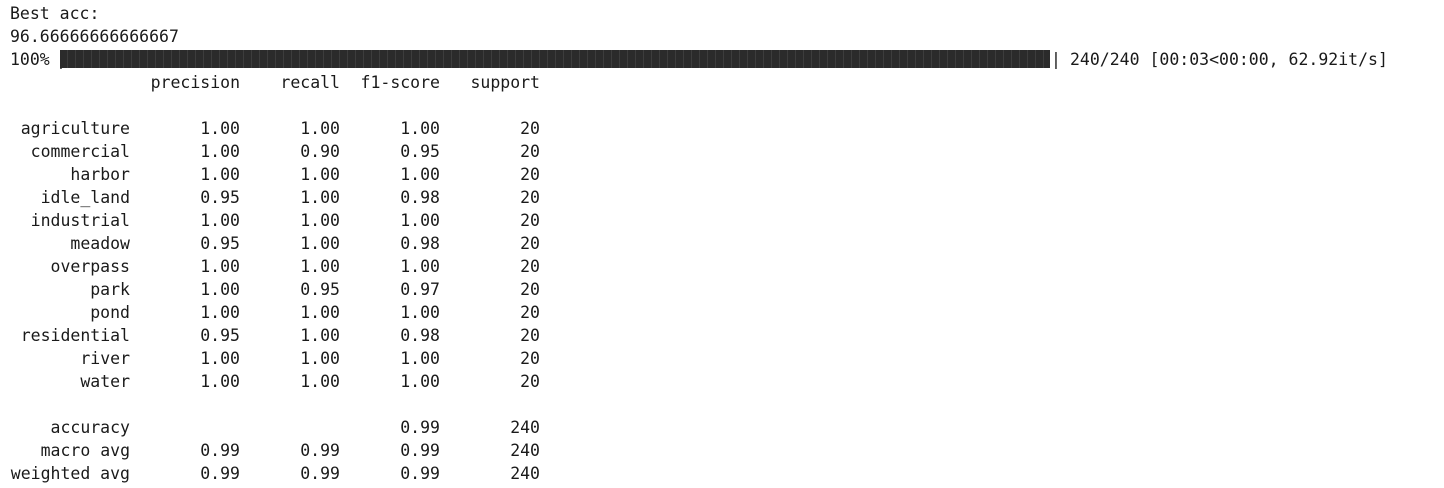  Describe the element at coordinates (400, 82) in the screenshot. I see `header-f1-score: f1-score` at that location.